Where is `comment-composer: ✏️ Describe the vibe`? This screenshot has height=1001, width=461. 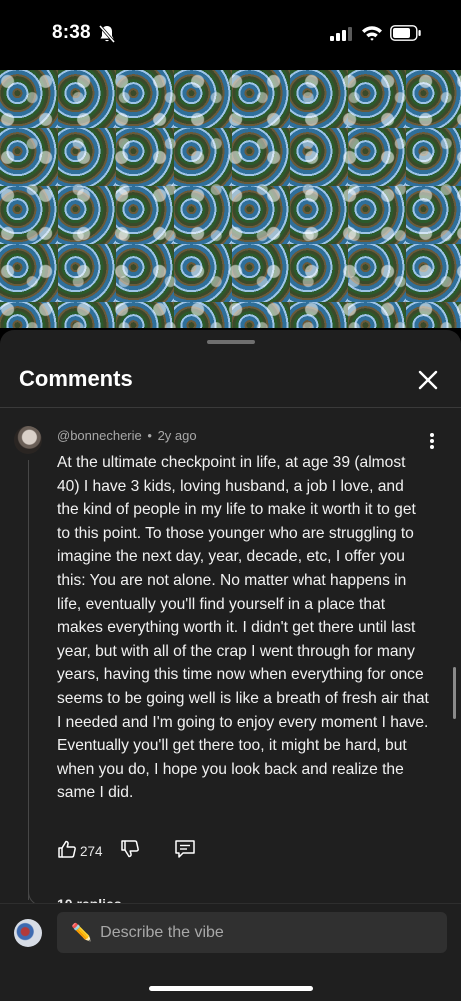
comment-composer: ✏️ Describe the vibe is located at coordinates (230, 952).